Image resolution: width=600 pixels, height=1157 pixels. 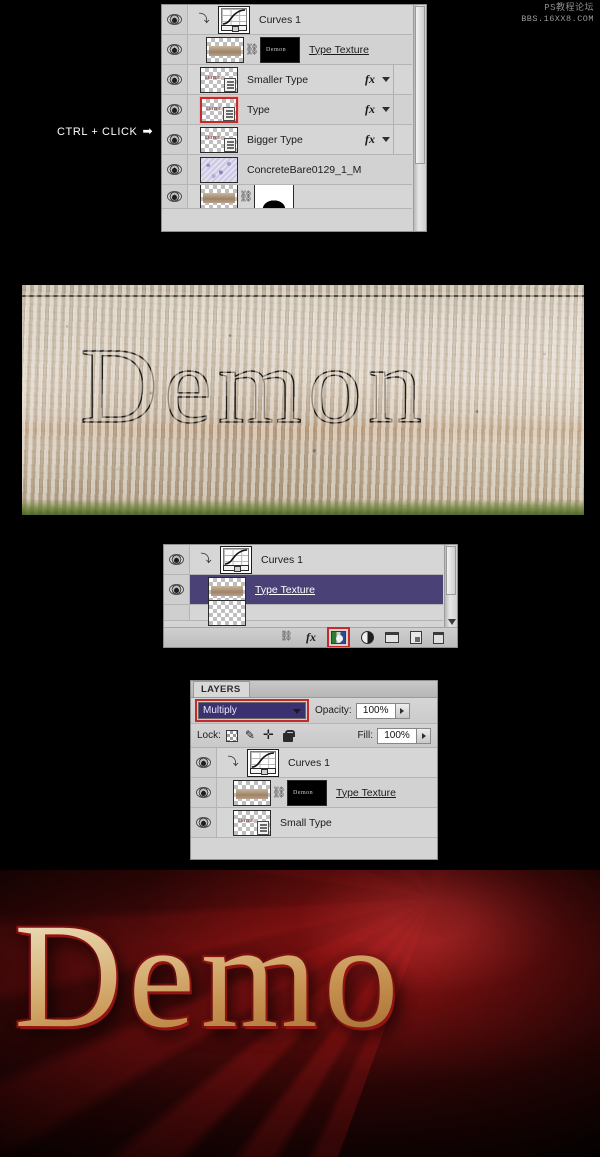 What do you see at coordinates (260, 735) in the screenshot?
I see `lock-icon-group` at bounding box center [260, 735].